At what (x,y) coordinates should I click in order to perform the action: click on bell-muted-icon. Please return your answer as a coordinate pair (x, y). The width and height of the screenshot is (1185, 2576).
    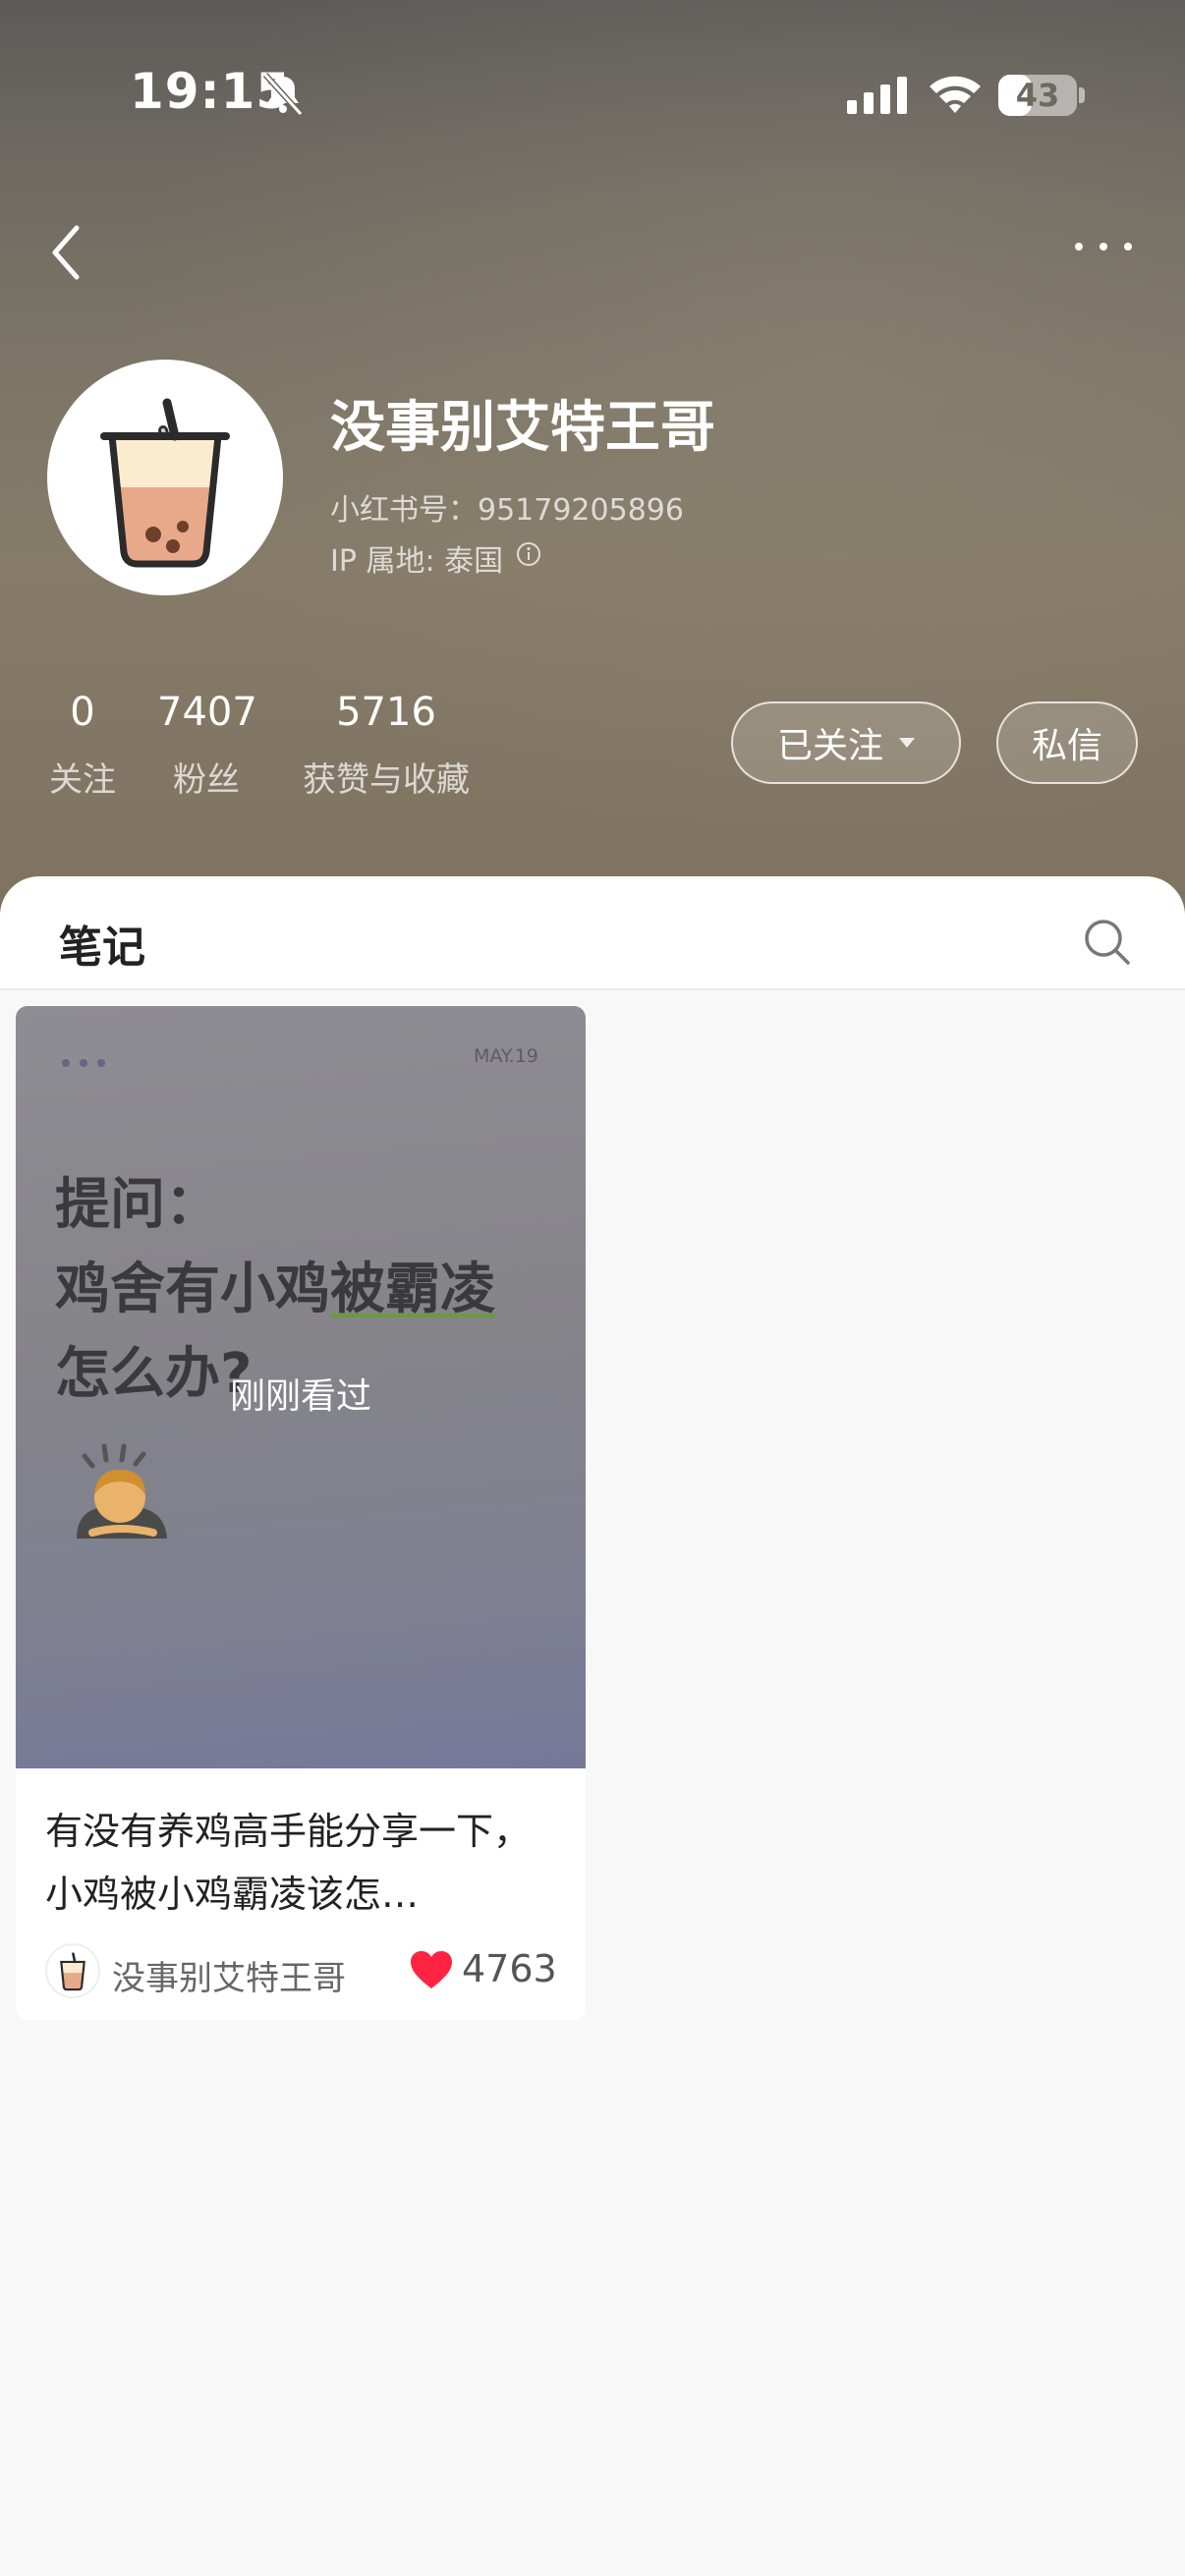
    Looking at the image, I should click on (283, 94).